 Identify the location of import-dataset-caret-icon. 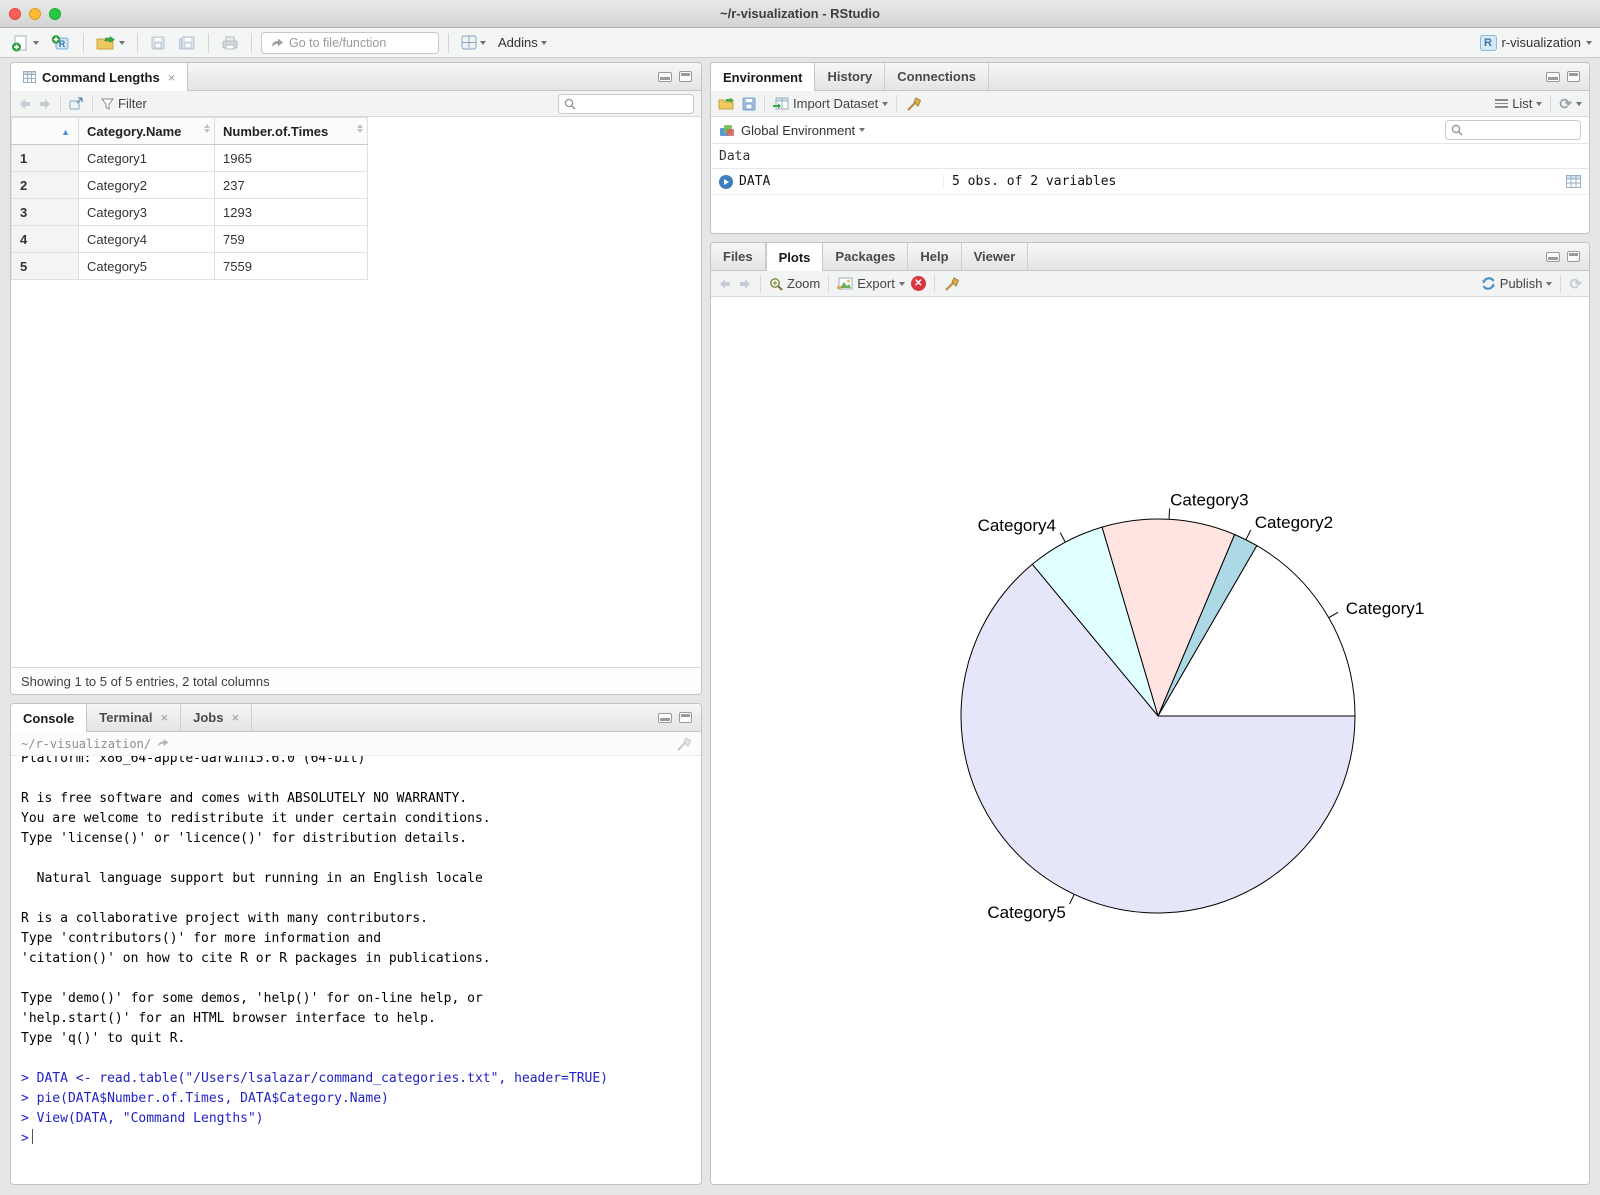
(885, 103).